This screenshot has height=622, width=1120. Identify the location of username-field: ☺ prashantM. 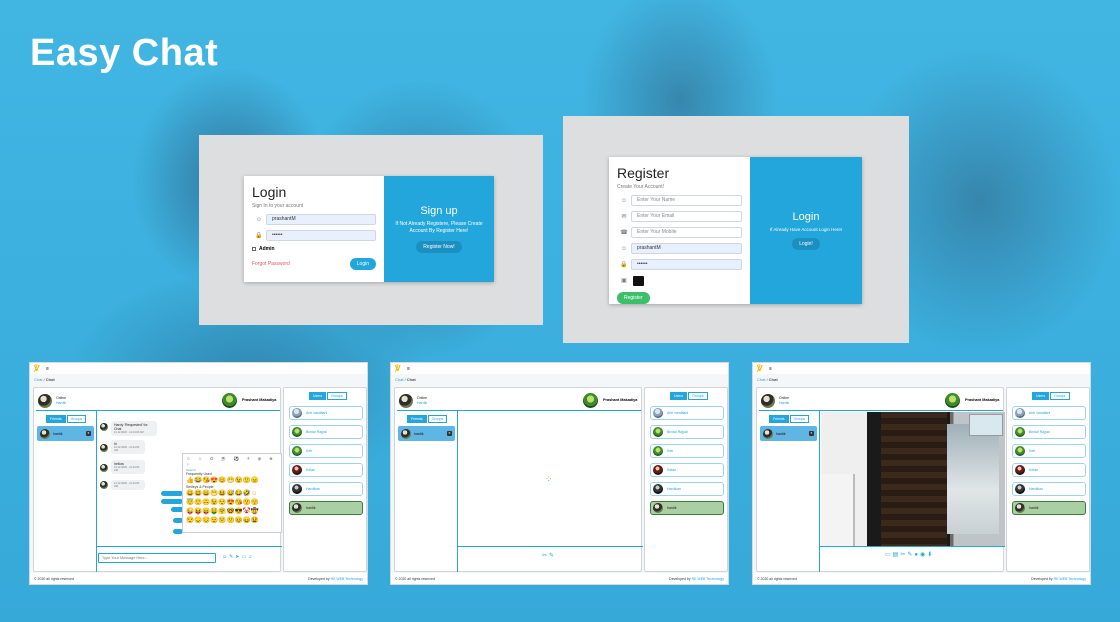
(314, 219).